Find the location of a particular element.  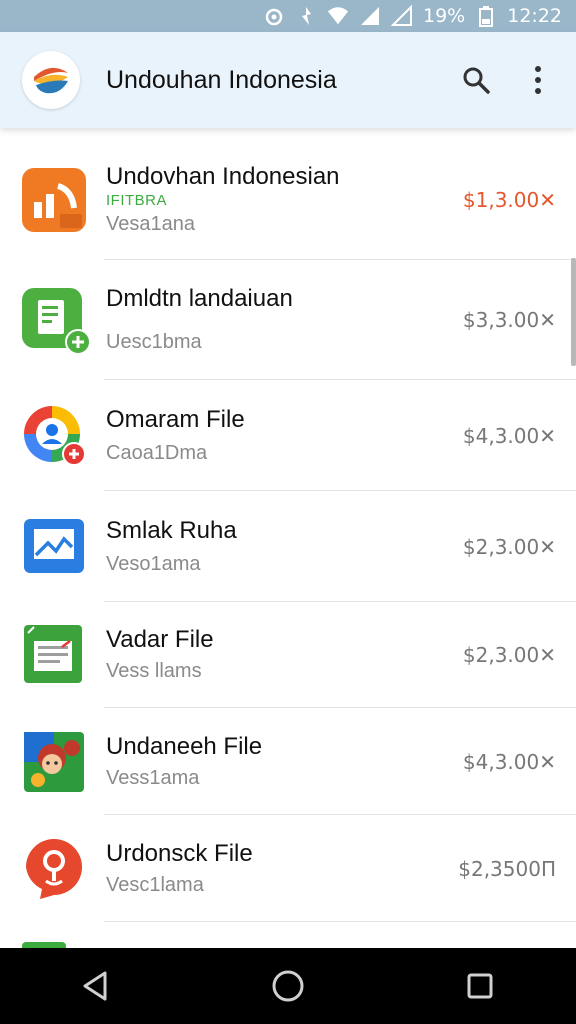

navigation-bar is located at coordinates (288, 986).